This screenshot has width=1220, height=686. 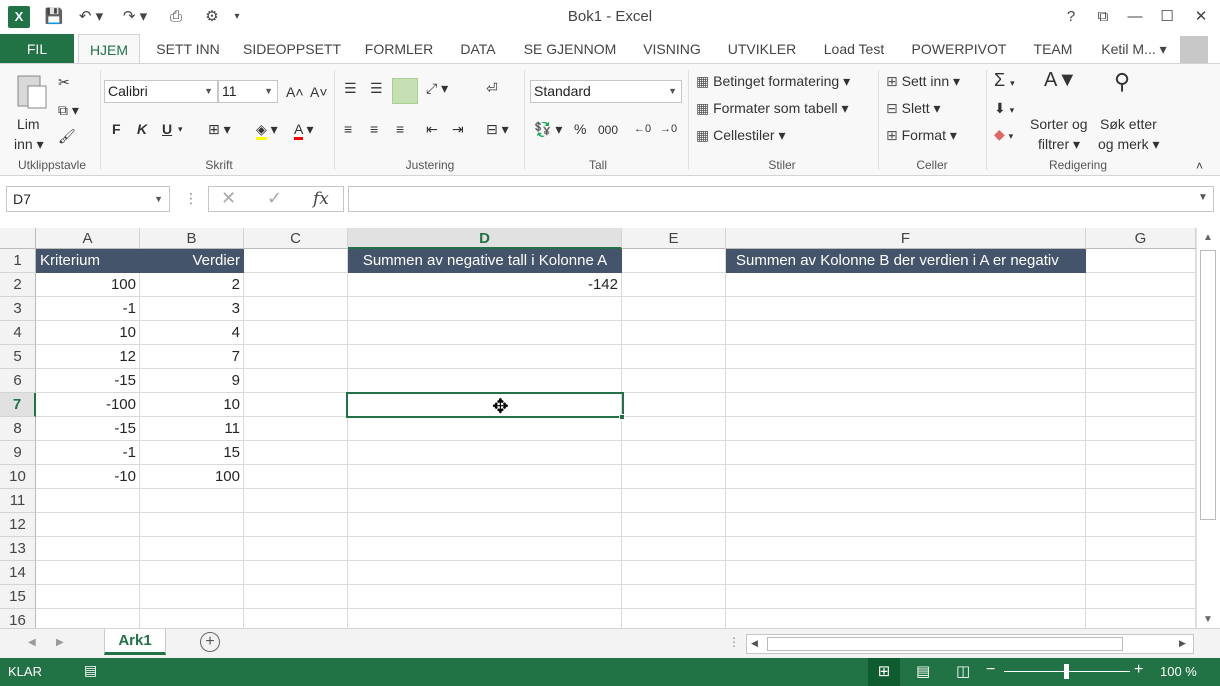 What do you see at coordinates (60, 642) in the screenshot?
I see `next-sheet-icon: ▶` at bounding box center [60, 642].